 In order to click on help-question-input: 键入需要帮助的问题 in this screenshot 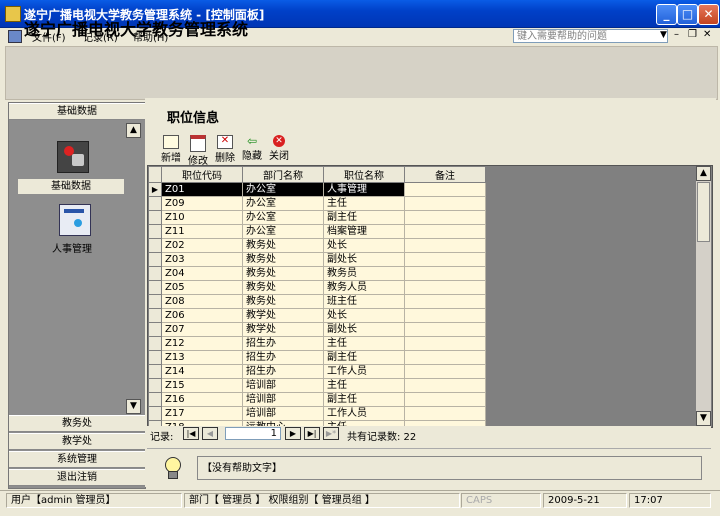, I will do `click(590, 36)`.